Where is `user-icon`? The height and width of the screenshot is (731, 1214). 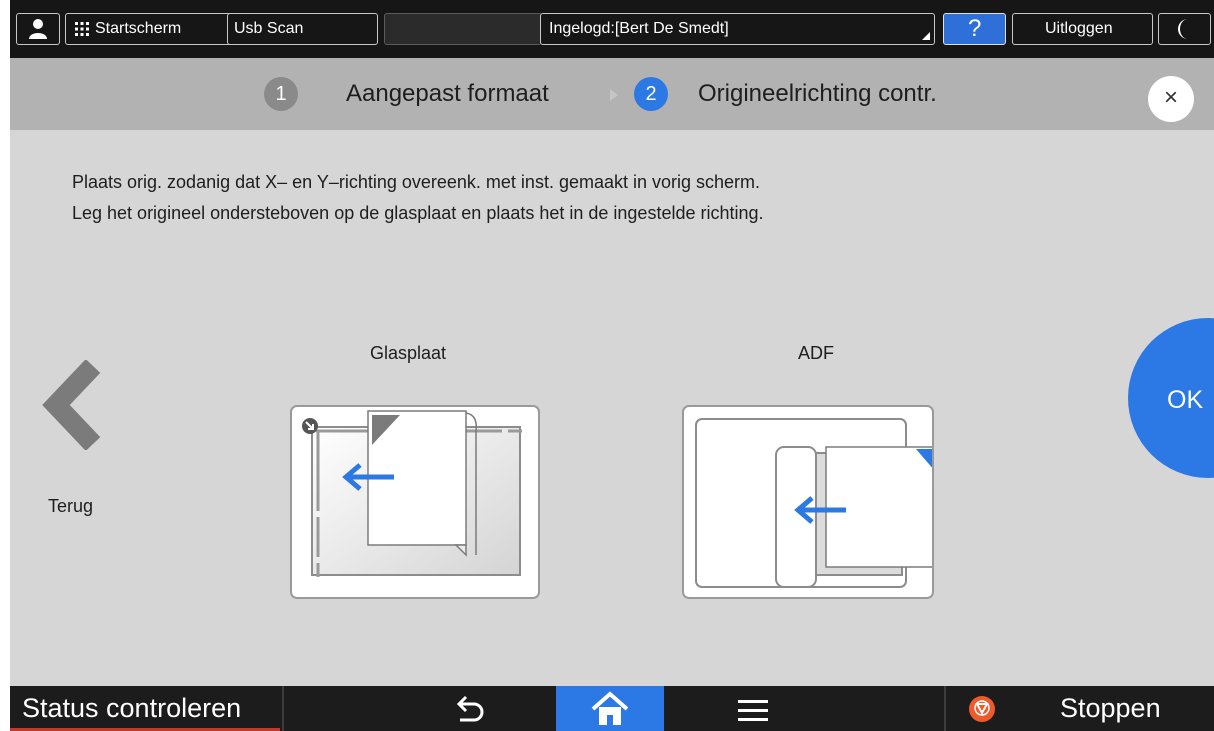
user-icon is located at coordinates (38, 29).